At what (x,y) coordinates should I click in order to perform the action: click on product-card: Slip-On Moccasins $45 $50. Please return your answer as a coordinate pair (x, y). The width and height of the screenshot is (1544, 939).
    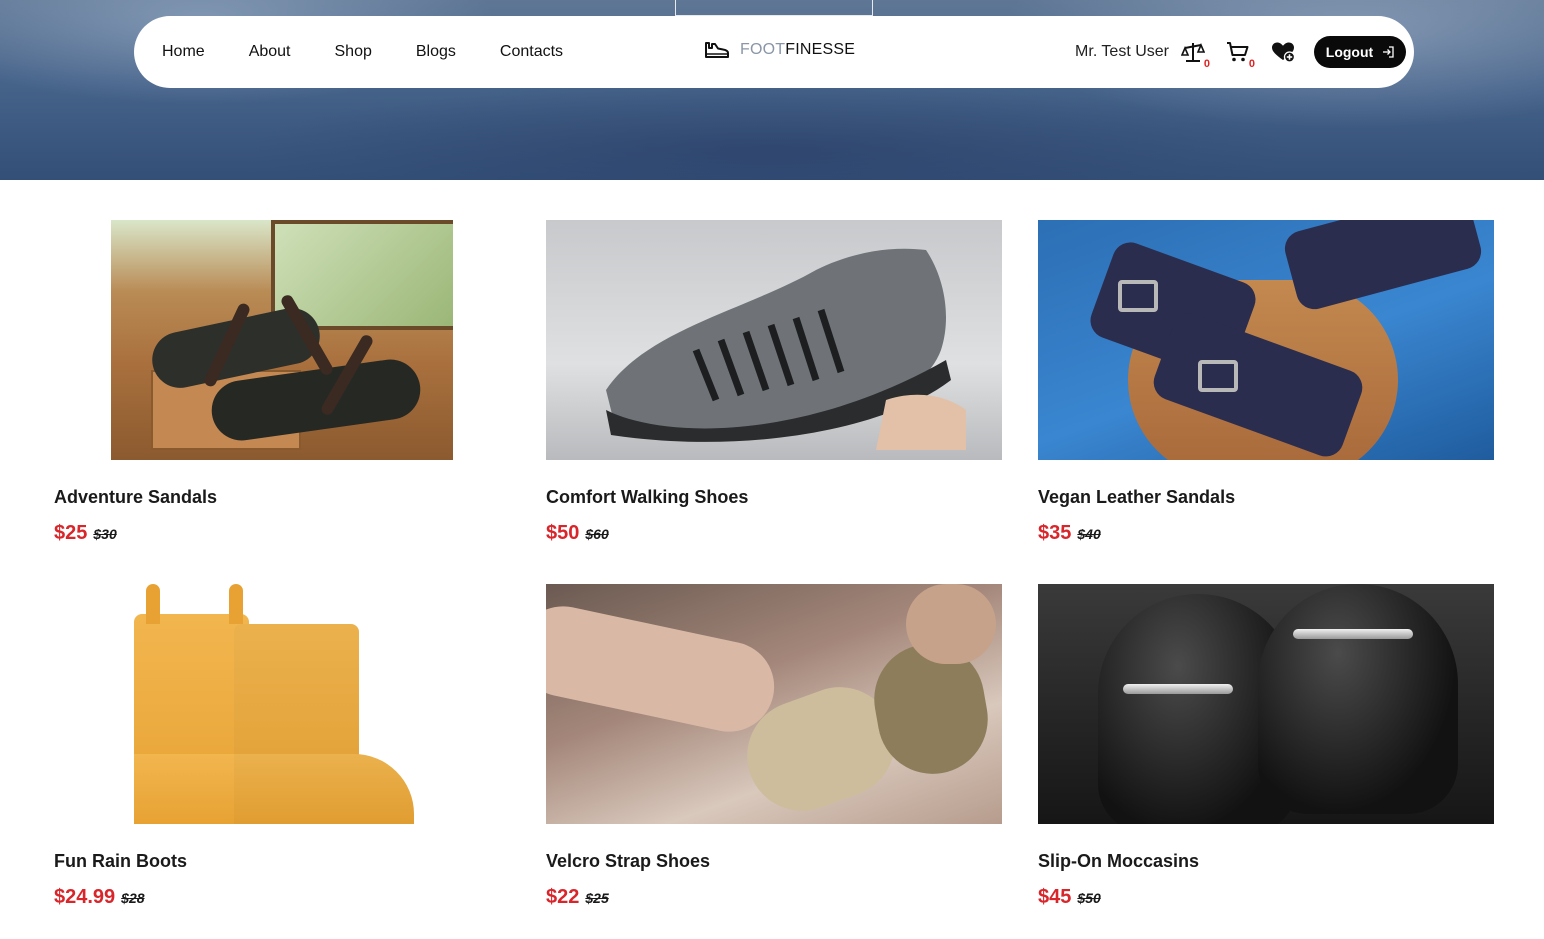
    Looking at the image, I should click on (1266, 746).